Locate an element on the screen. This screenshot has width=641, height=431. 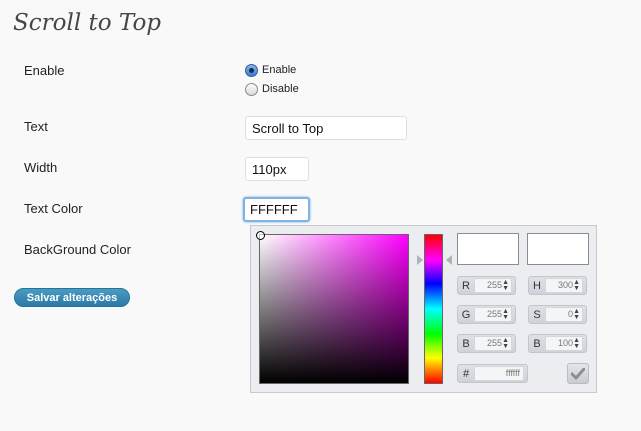
blue-field-label: B is located at coordinates (466, 343).